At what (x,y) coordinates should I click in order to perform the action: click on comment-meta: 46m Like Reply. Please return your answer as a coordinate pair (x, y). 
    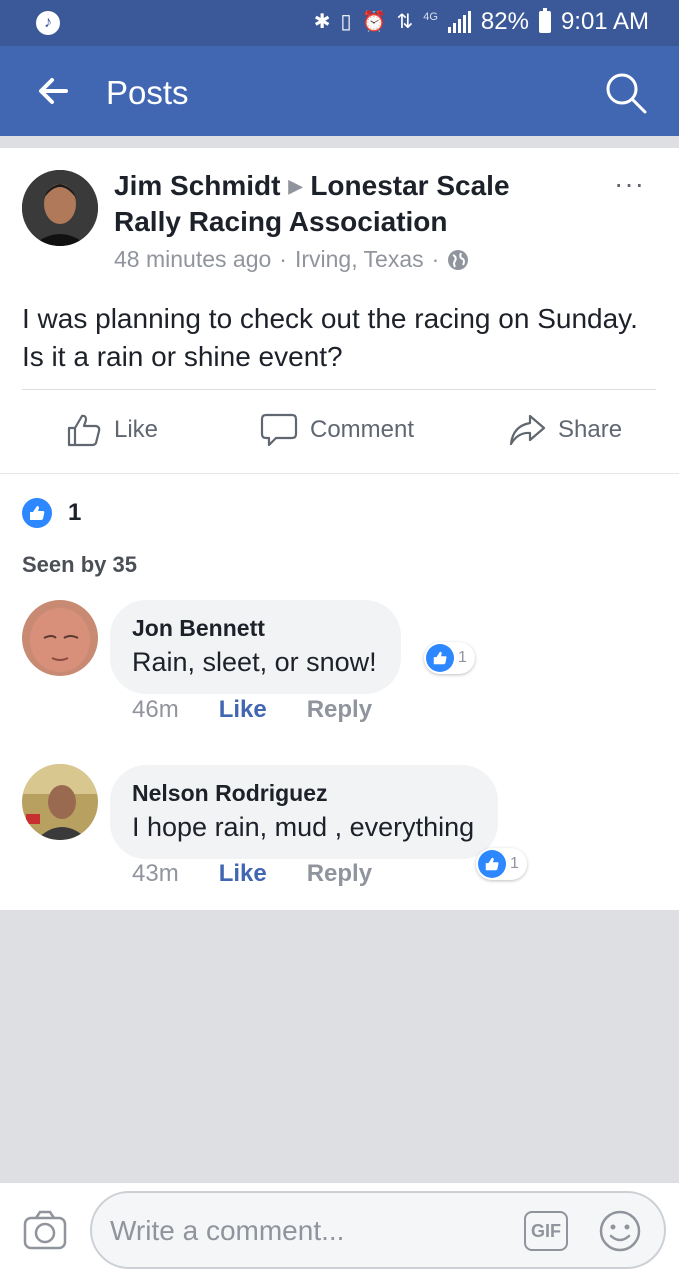
    Looking at the image, I should click on (252, 710).